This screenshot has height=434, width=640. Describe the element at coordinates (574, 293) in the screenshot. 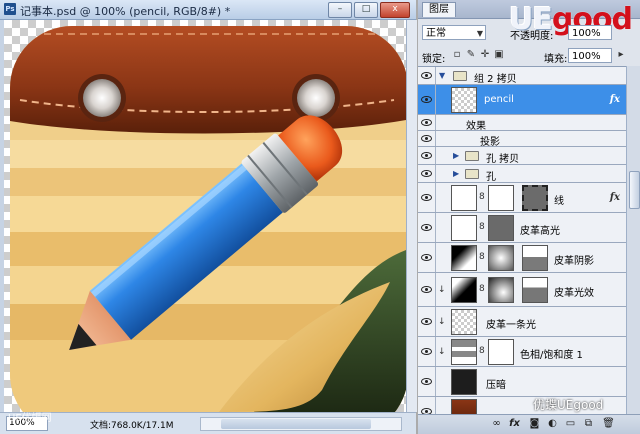

I see `layer-name: 皮革光效` at that location.